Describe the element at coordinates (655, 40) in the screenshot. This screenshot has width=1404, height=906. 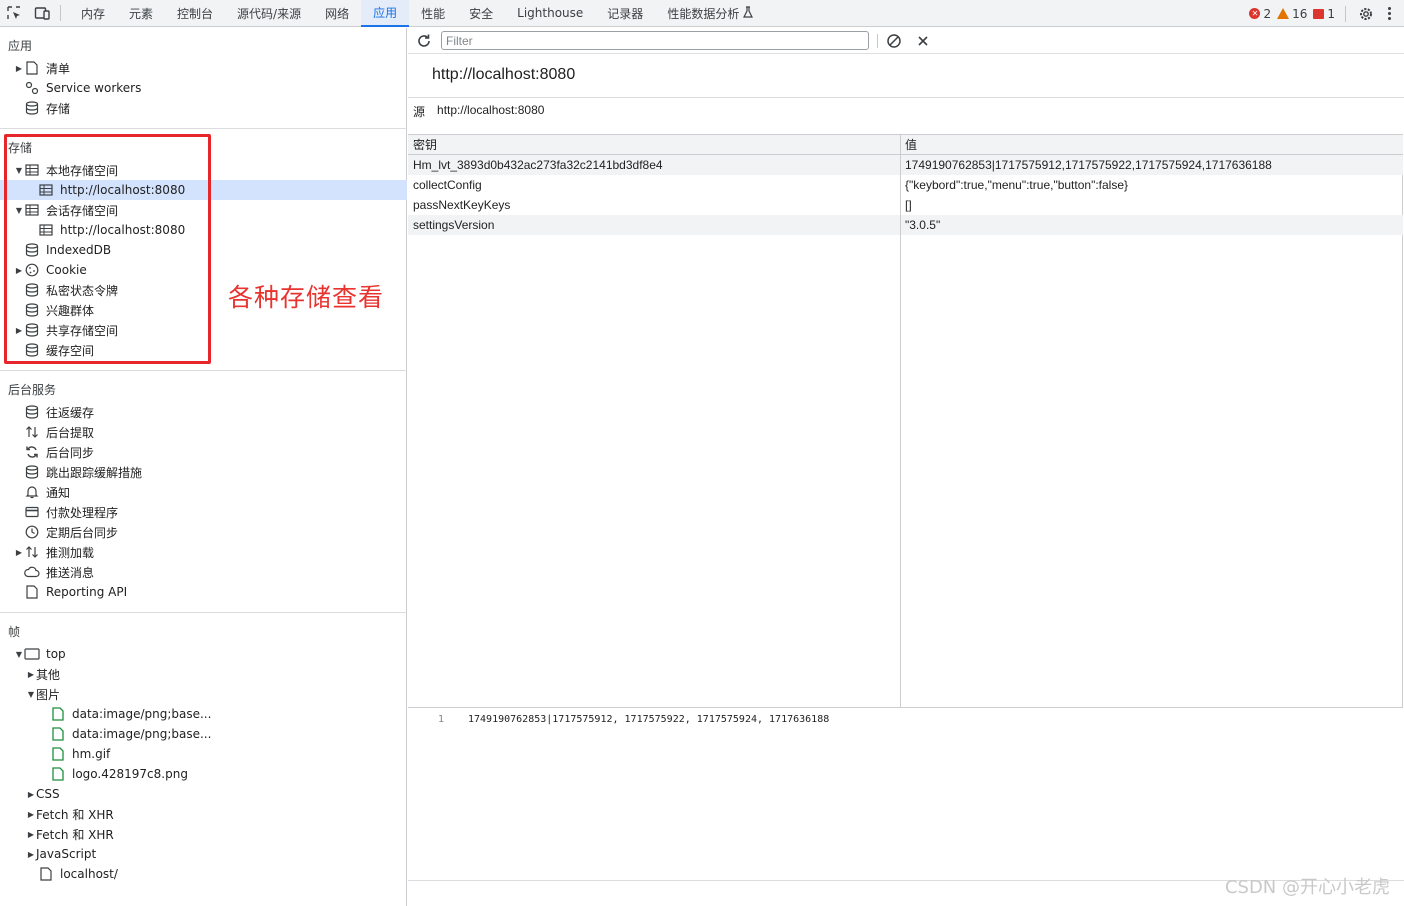
I see `filter-input: Filter` at that location.